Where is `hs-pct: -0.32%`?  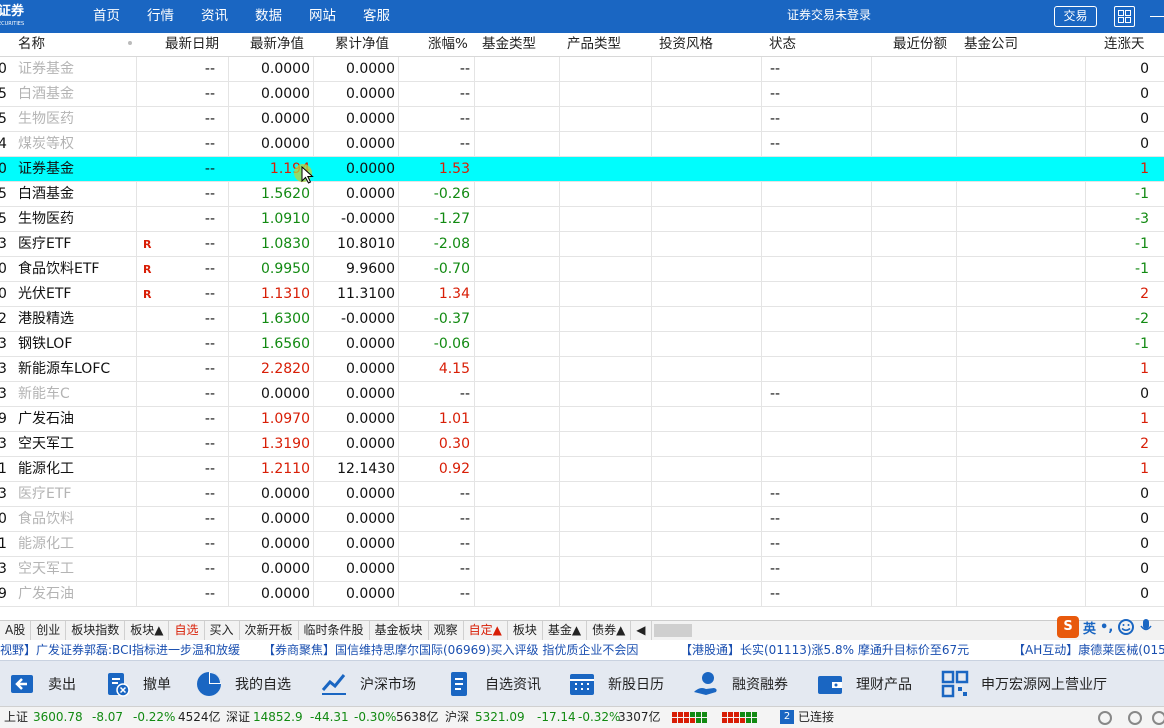 hs-pct: -0.32% is located at coordinates (599, 717).